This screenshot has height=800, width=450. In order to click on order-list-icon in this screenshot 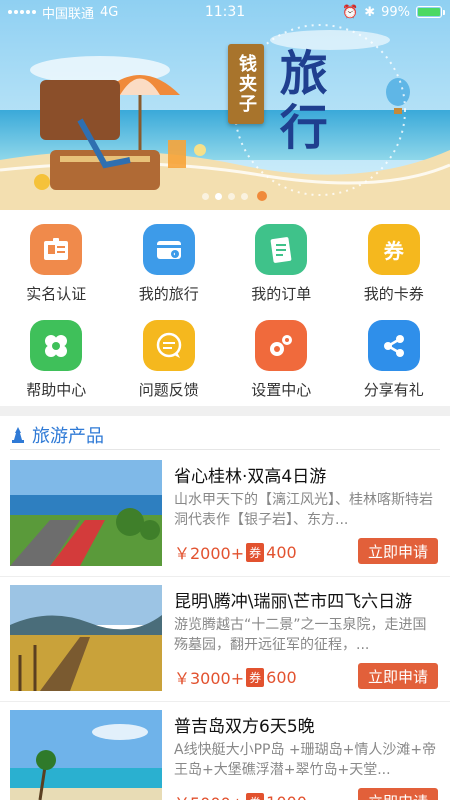, I will do `click(281, 249)`.